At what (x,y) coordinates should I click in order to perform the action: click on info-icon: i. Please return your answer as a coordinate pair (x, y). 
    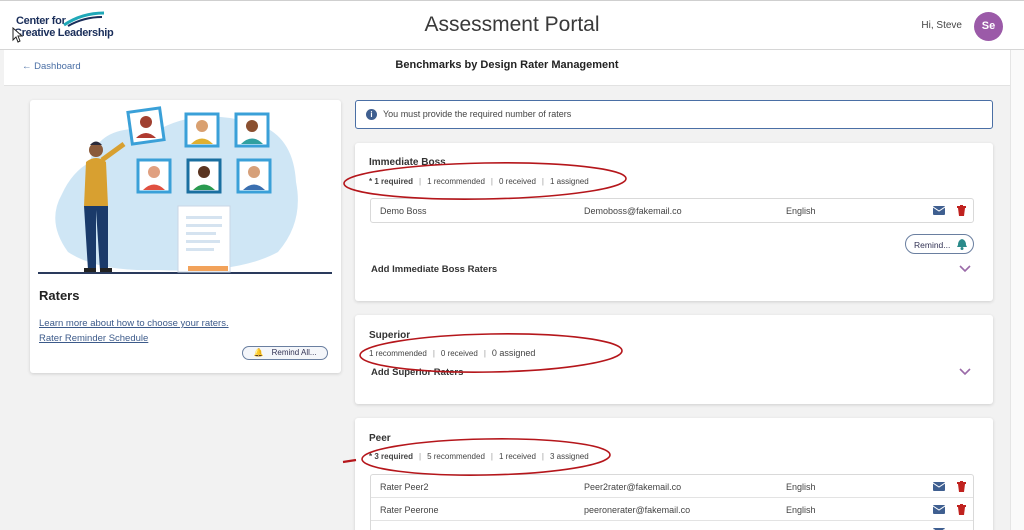
    Looking at the image, I should click on (371, 114).